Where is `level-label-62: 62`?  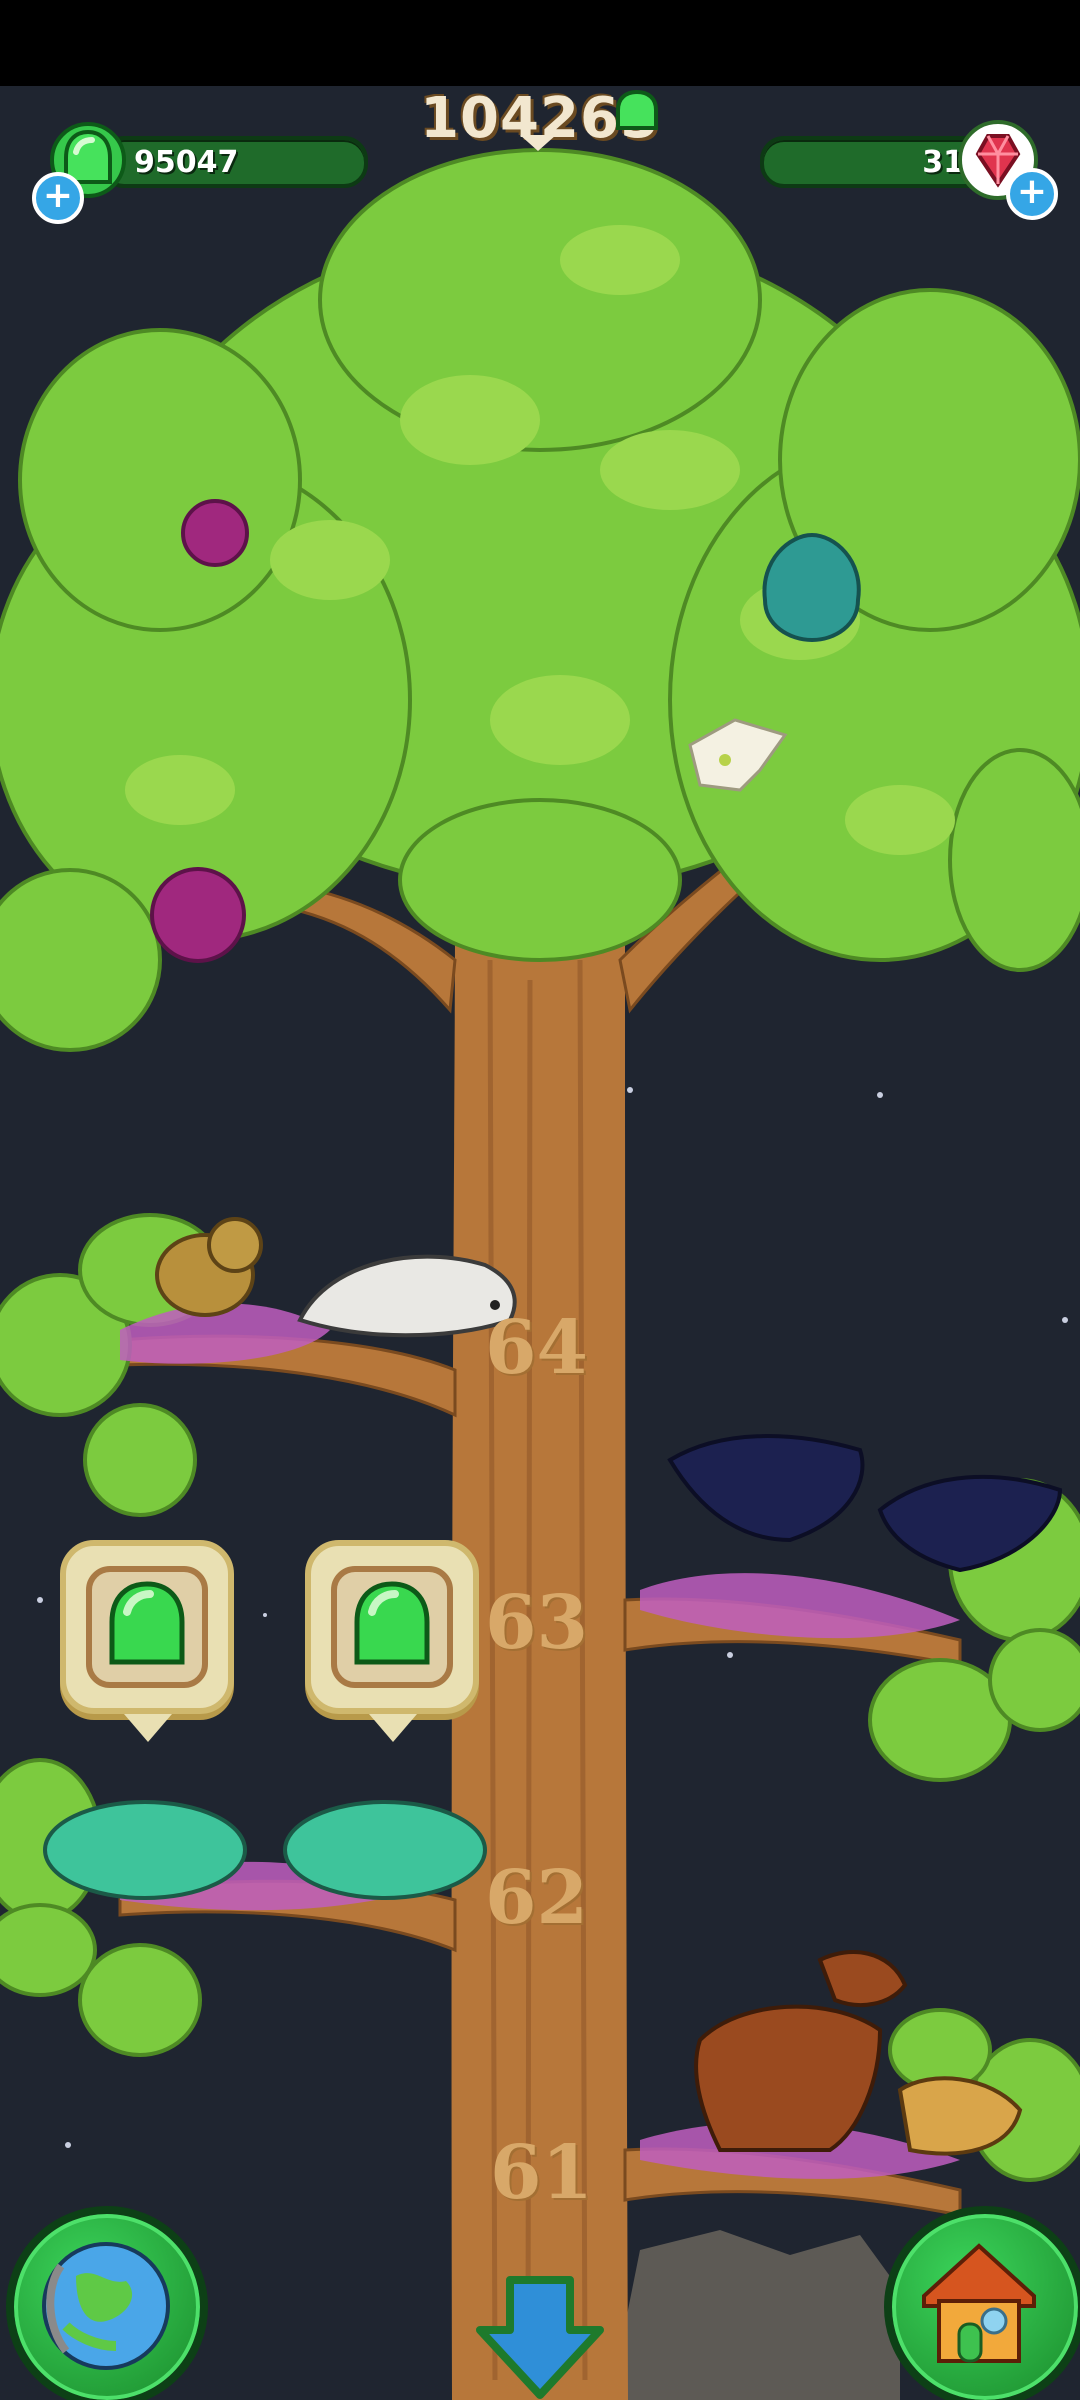
level-label-62: 62 is located at coordinates (536, 1898).